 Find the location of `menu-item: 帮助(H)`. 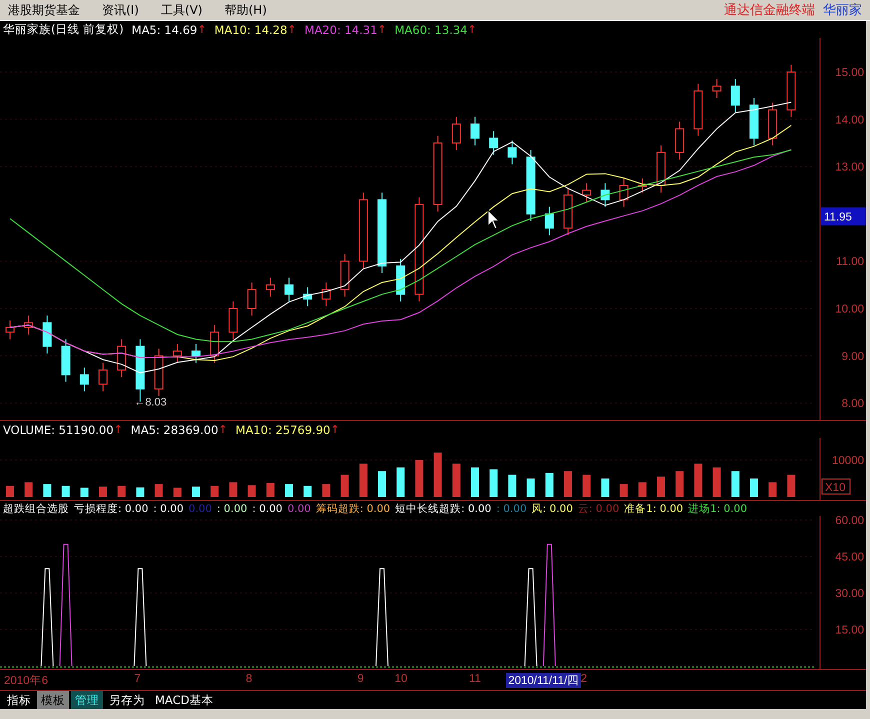

menu-item: 帮助(H) is located at coordinates (245, 10).